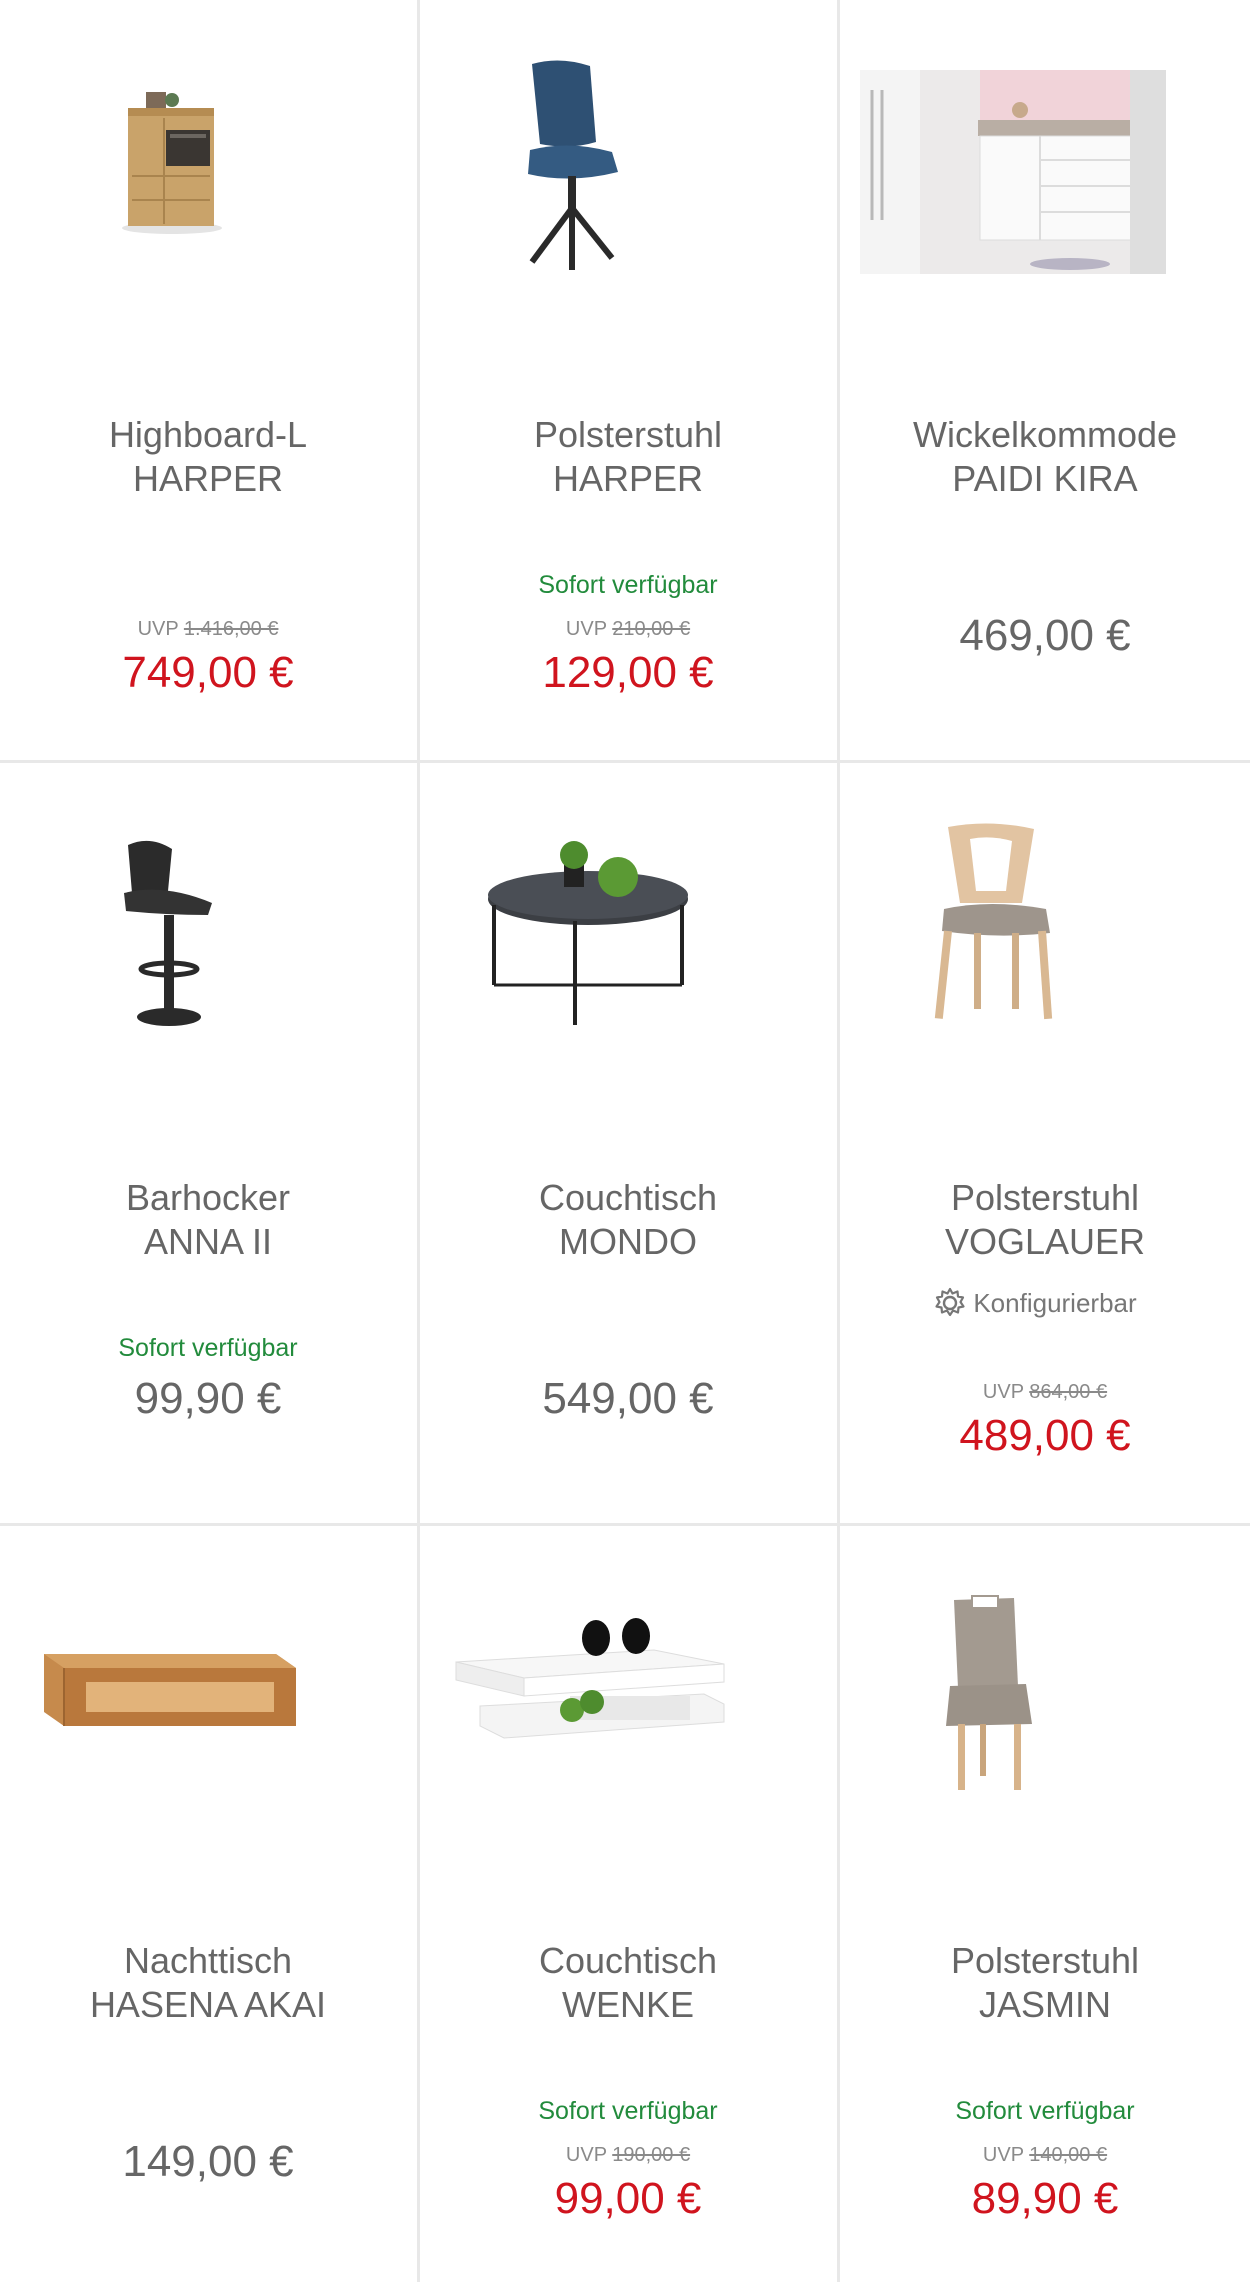 This screenshot has height=2286, width=1250. What do you see at coordinates (588, 933) in the screenshot?
I see `round-coffee-table-image` at bounding box center [588, 933].